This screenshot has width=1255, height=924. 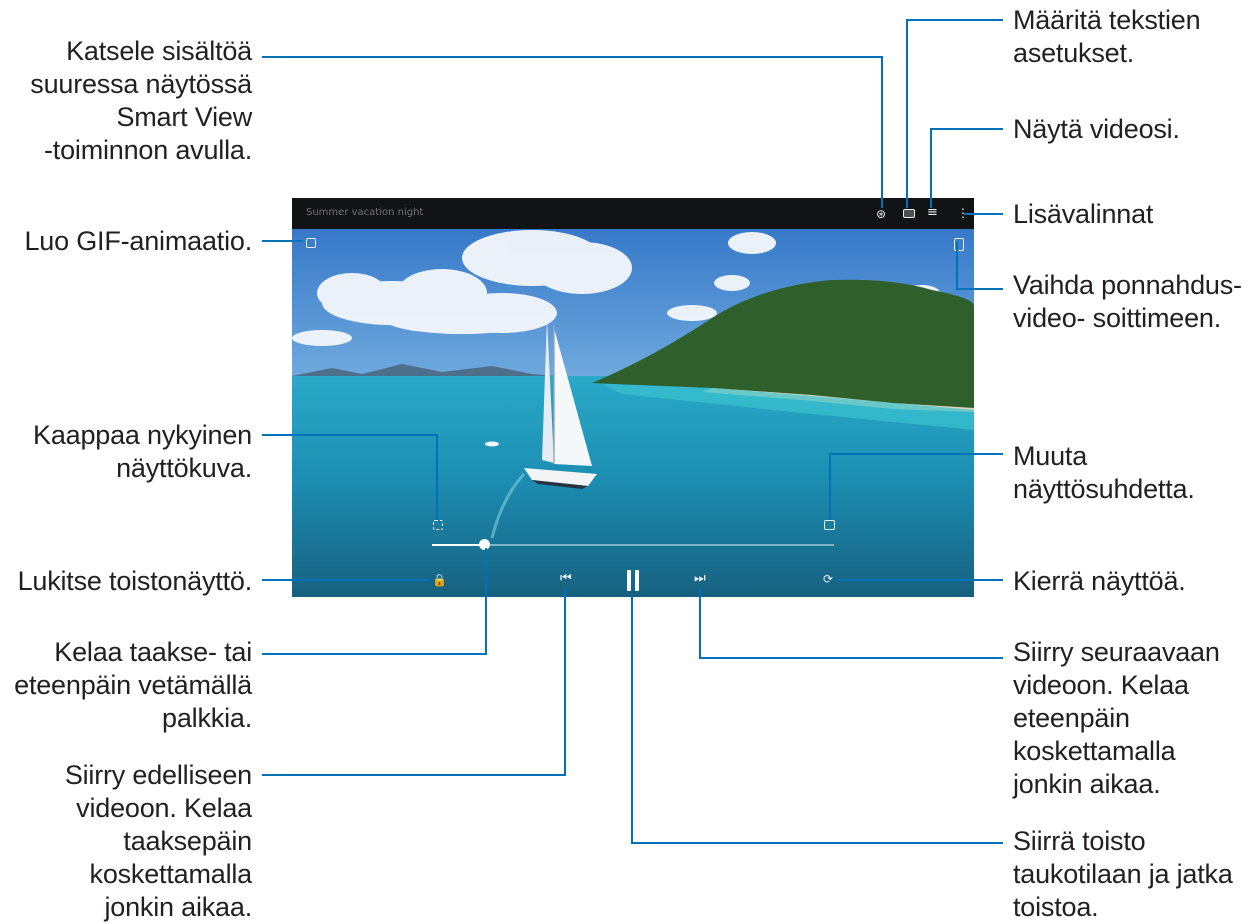 I want to click on leader-pause, so click(x=817, y=720).